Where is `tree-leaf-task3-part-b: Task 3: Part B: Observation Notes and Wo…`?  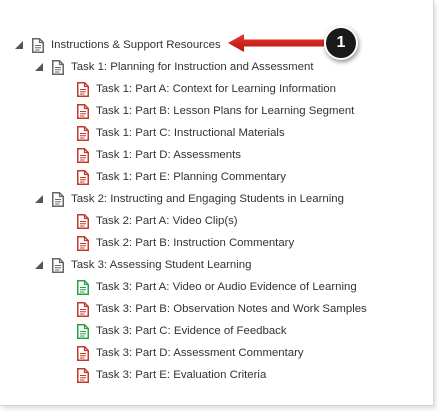
tree-leaf-task3-part-b: Task 3: Part B: Observation Notes and Wo… is located at coordinates (222, 309).